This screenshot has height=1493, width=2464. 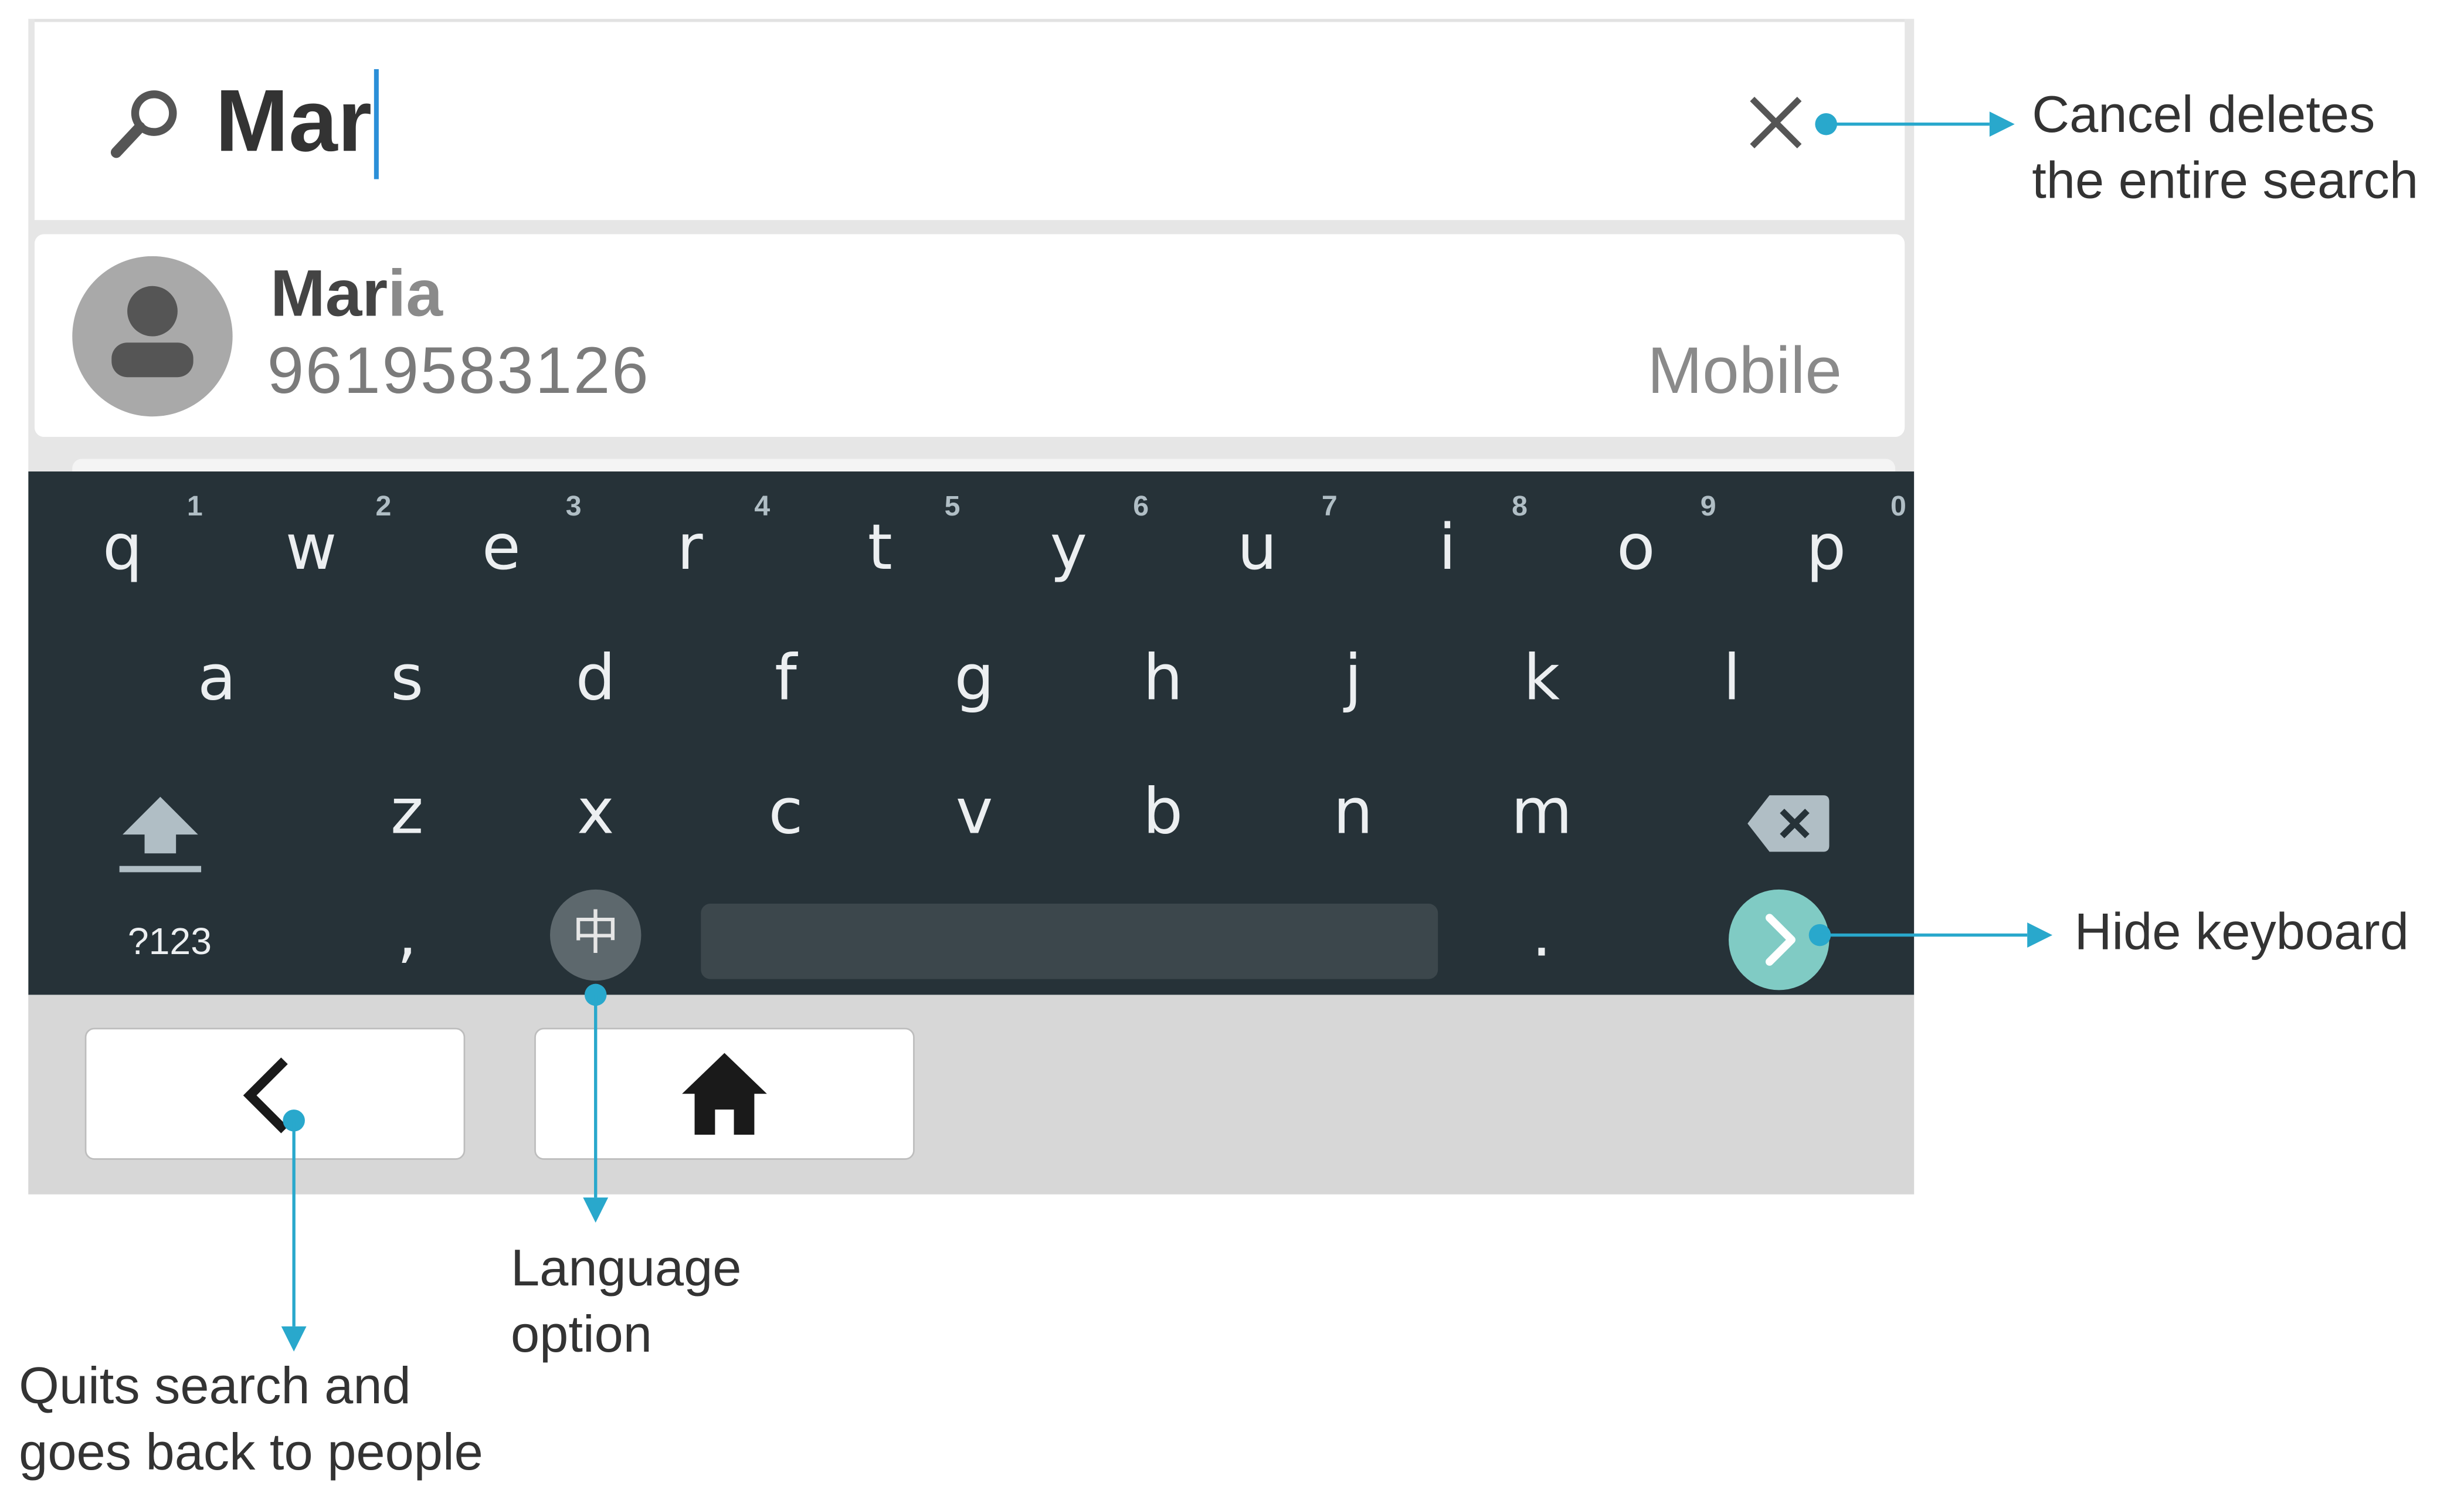 What do you see at coordinates (2225, 148) in the screenshot?
I see `cancel-annotation: Cancel deletes the entire search` at bounding box center [2225, 148].